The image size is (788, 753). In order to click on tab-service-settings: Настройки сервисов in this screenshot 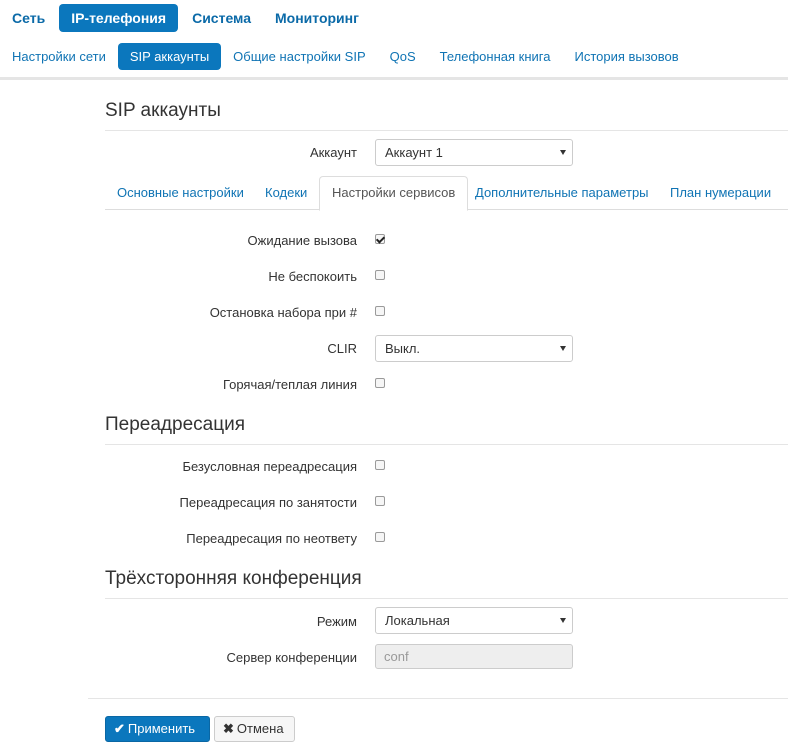, I will do `click(394, 193)`.